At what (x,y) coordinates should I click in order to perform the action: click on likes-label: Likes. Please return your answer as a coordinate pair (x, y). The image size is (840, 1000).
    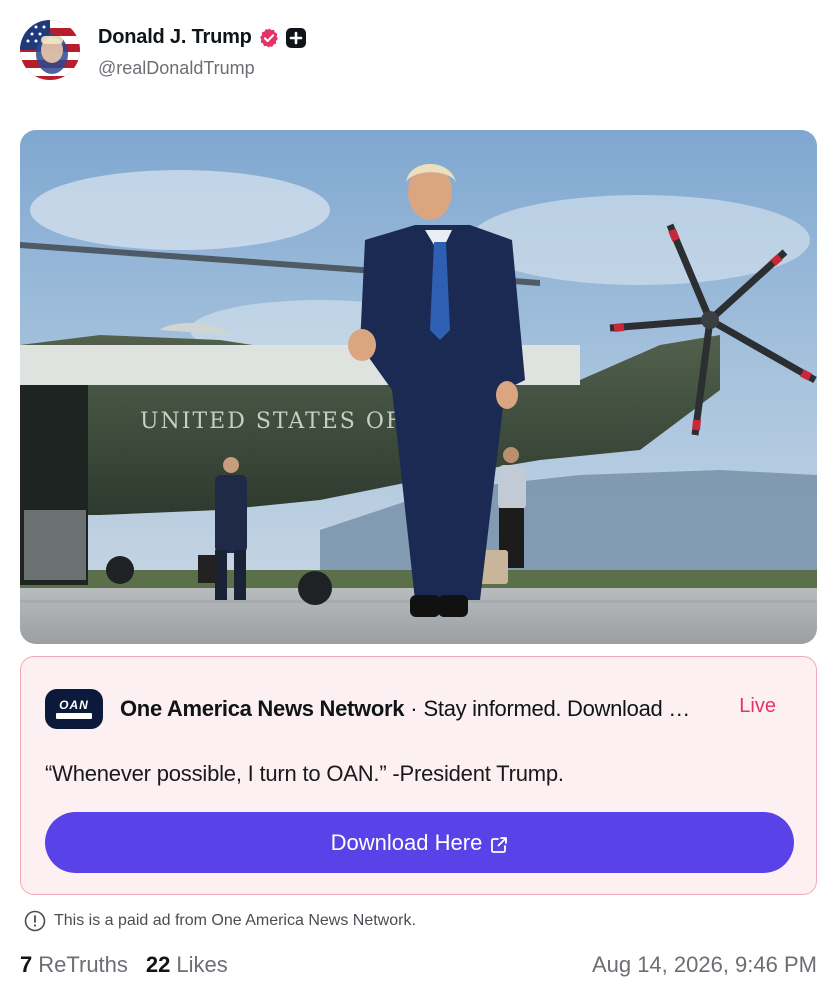
    Looking at the image, I should click on (202, 964).